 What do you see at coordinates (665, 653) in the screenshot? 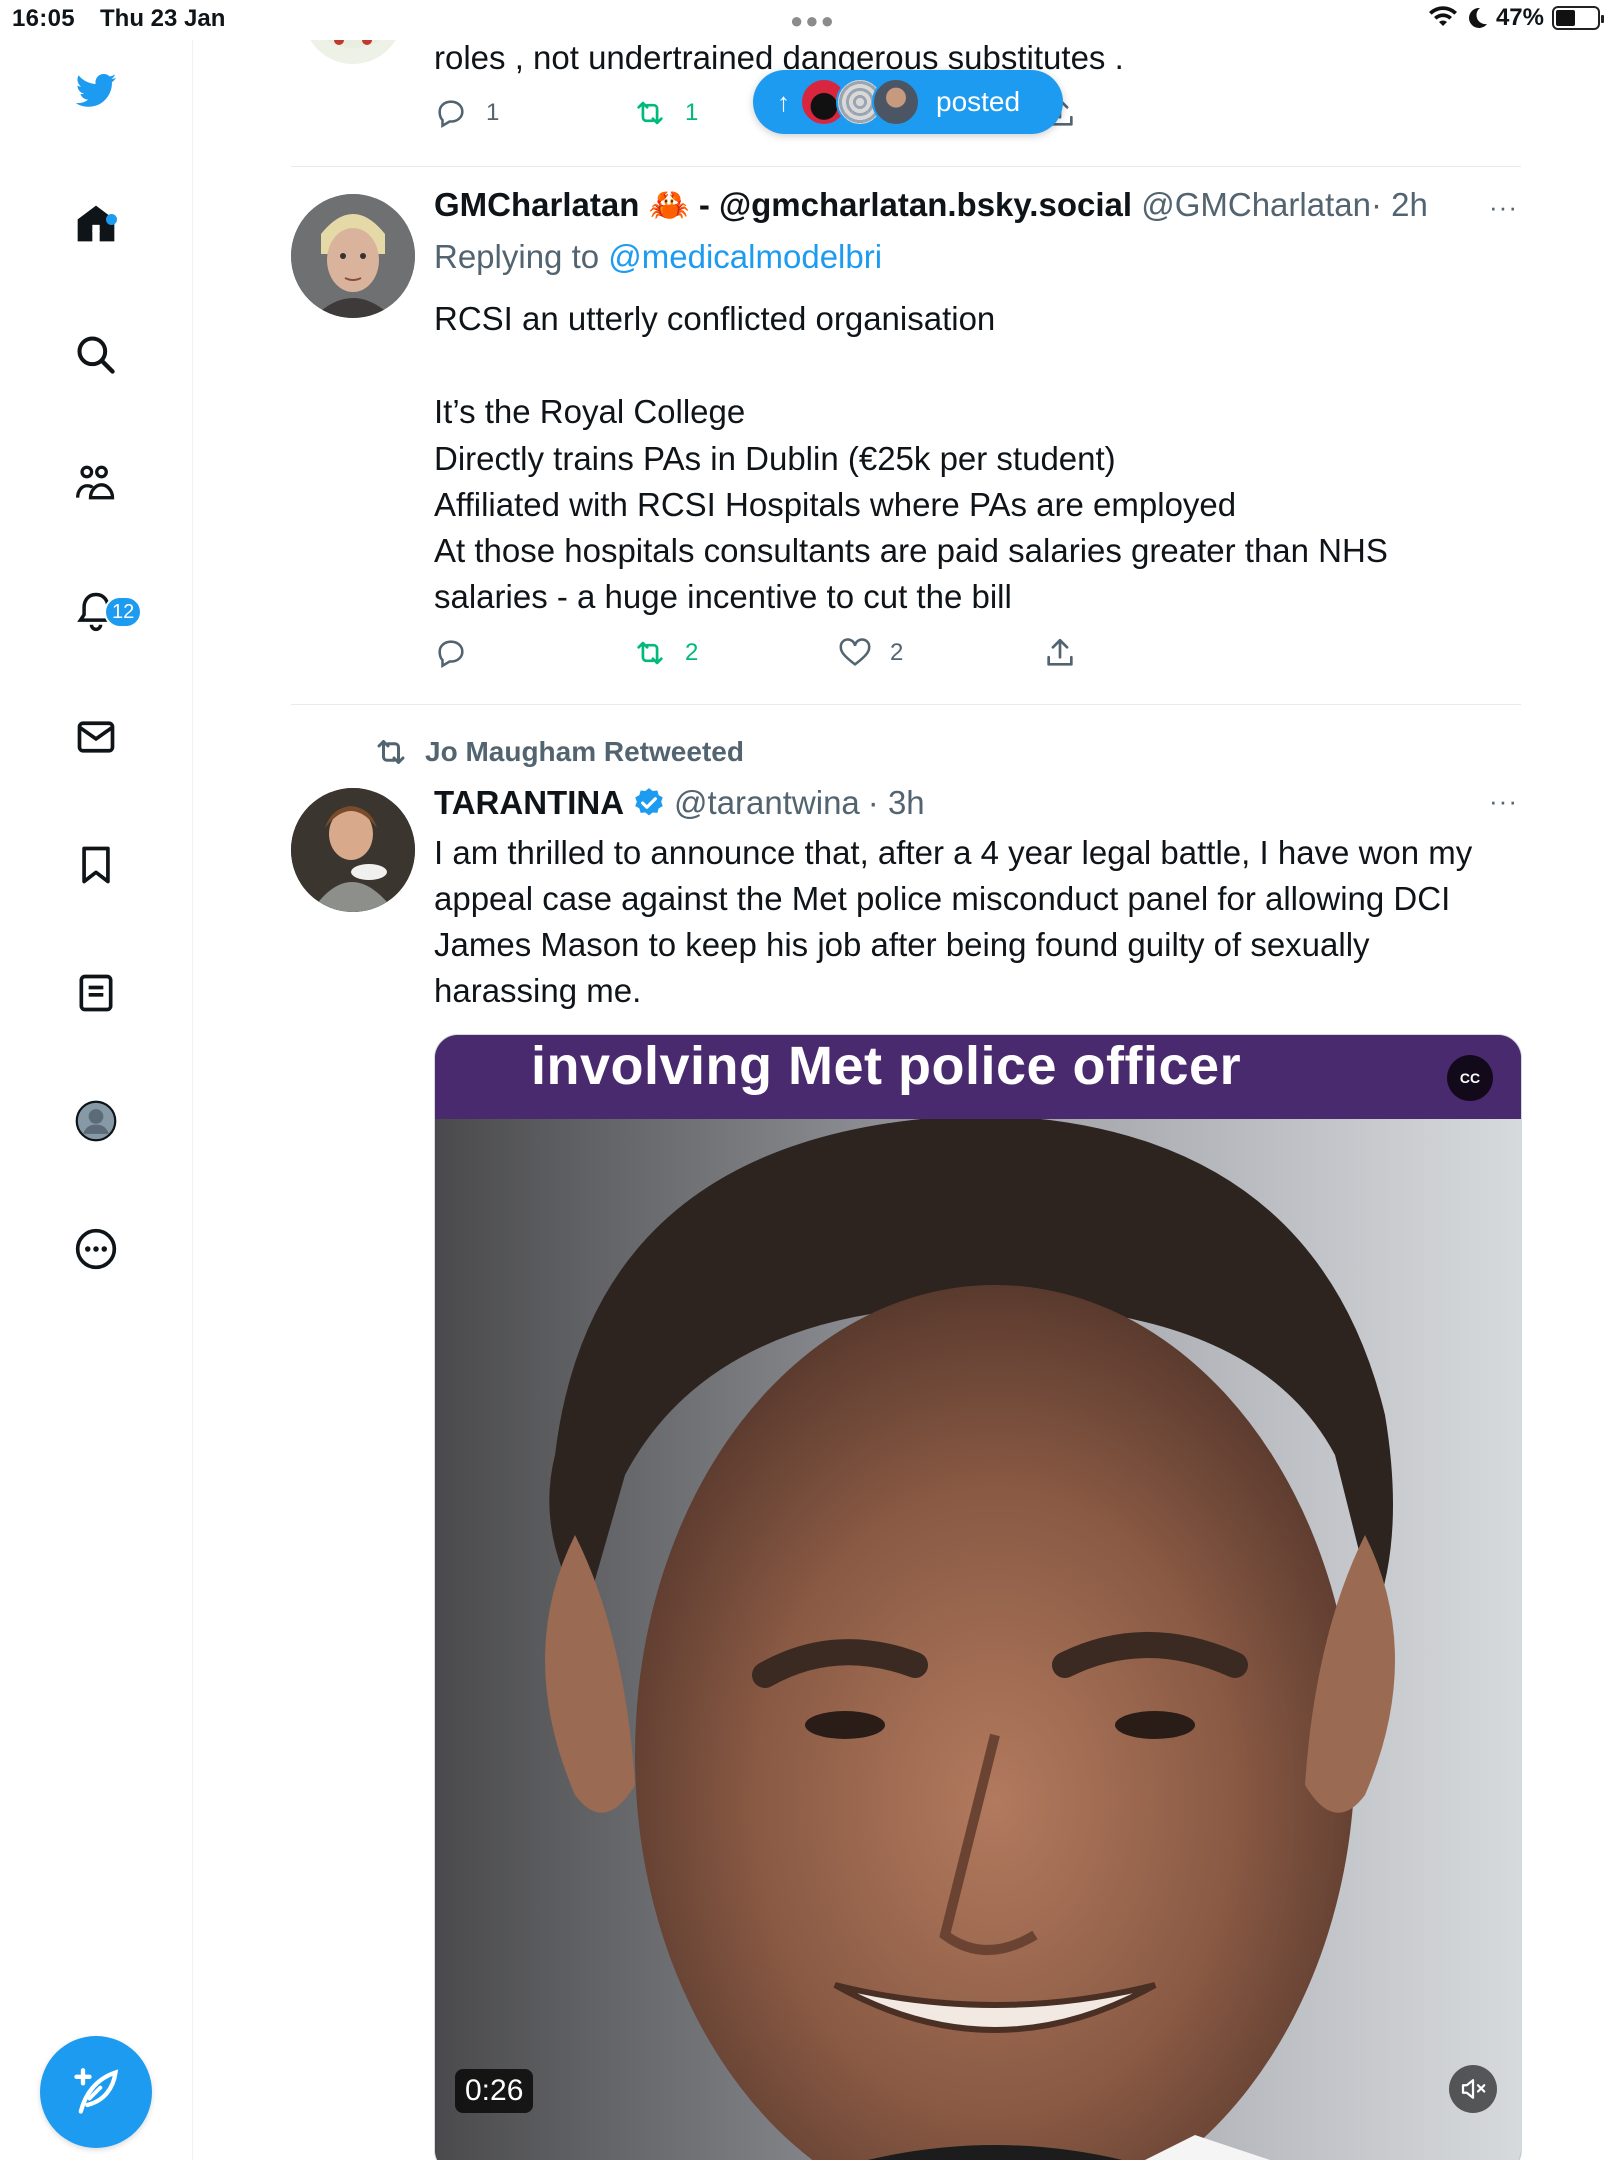
I see `retweet-button: 2` at bounding box center [665, 653].